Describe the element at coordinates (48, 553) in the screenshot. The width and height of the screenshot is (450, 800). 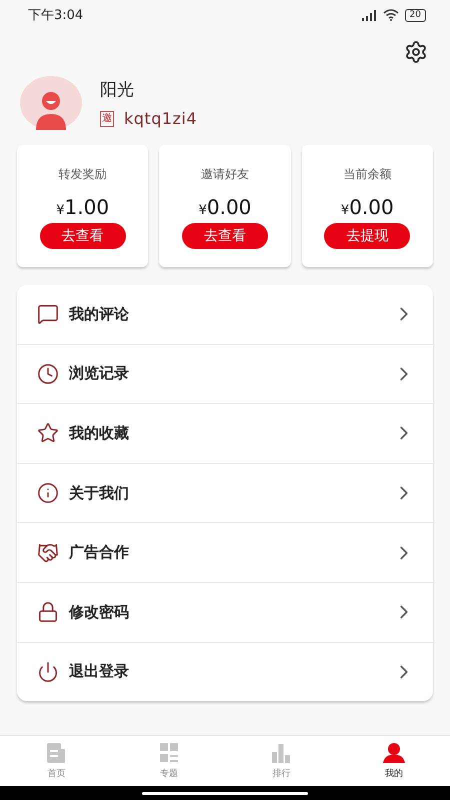
I see `handshake-icon` at that location.